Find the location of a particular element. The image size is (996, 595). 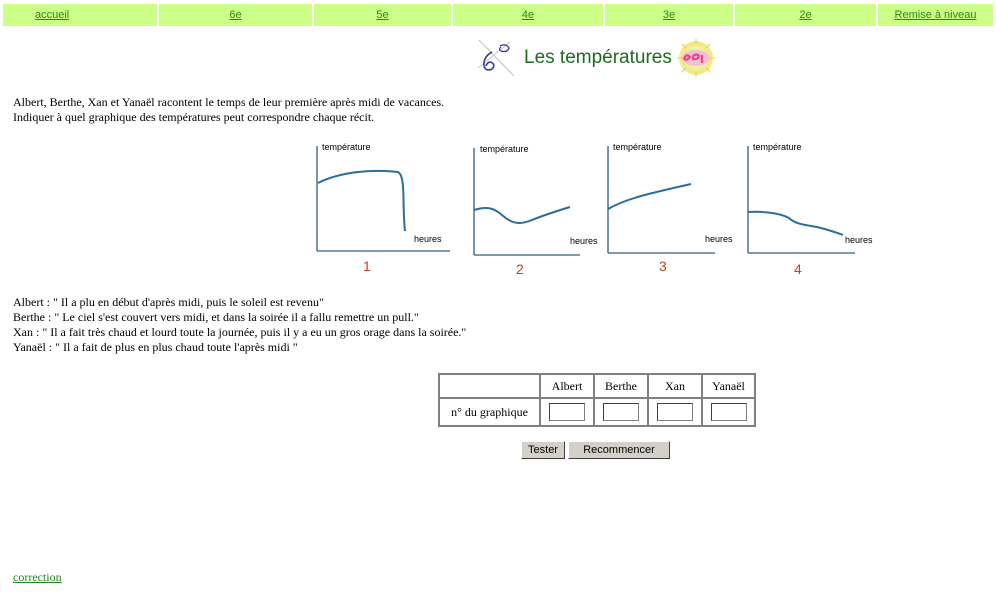

cell-xan is located at coordinates (675, 412).